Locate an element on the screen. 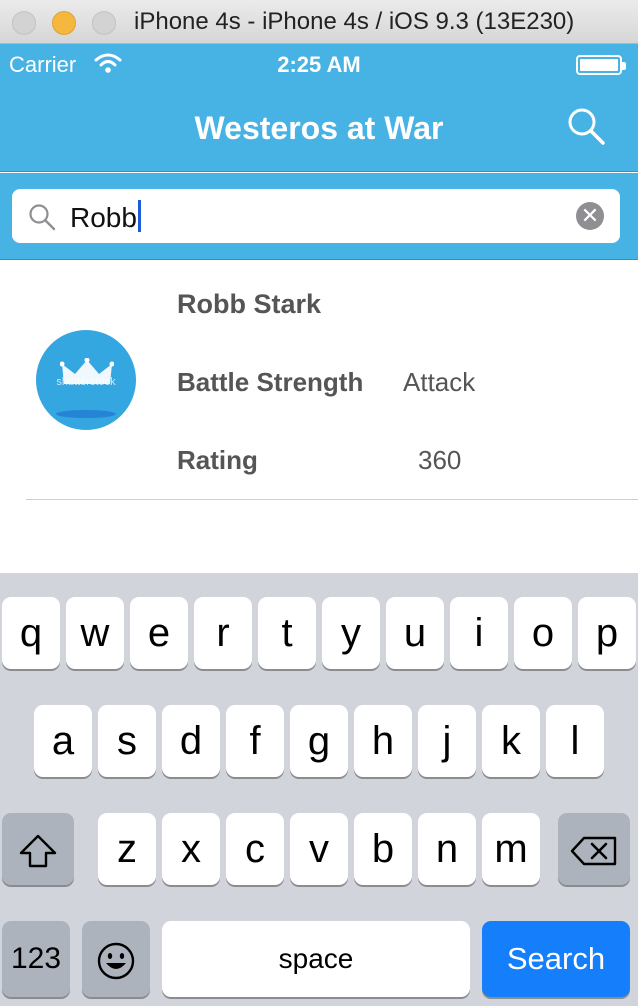 The width and height of the screenshot is (638, 1006). key-m: m is located at coordinates (511, 849).